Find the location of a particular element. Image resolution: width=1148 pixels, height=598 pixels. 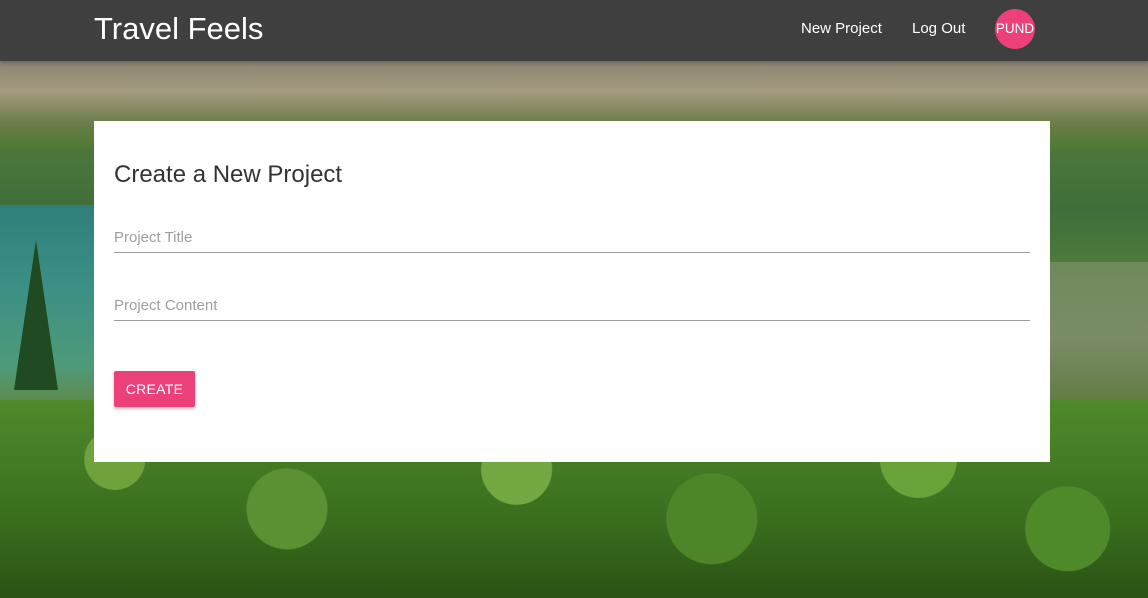

top-navbar: Travel Feels New Project Log Out PUND is located at coordinates (574, 30).